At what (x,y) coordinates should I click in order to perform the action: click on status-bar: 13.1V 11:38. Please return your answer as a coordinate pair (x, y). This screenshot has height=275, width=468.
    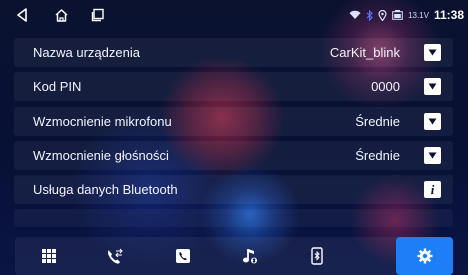
    Looking at the image, I should click on (234, 15).